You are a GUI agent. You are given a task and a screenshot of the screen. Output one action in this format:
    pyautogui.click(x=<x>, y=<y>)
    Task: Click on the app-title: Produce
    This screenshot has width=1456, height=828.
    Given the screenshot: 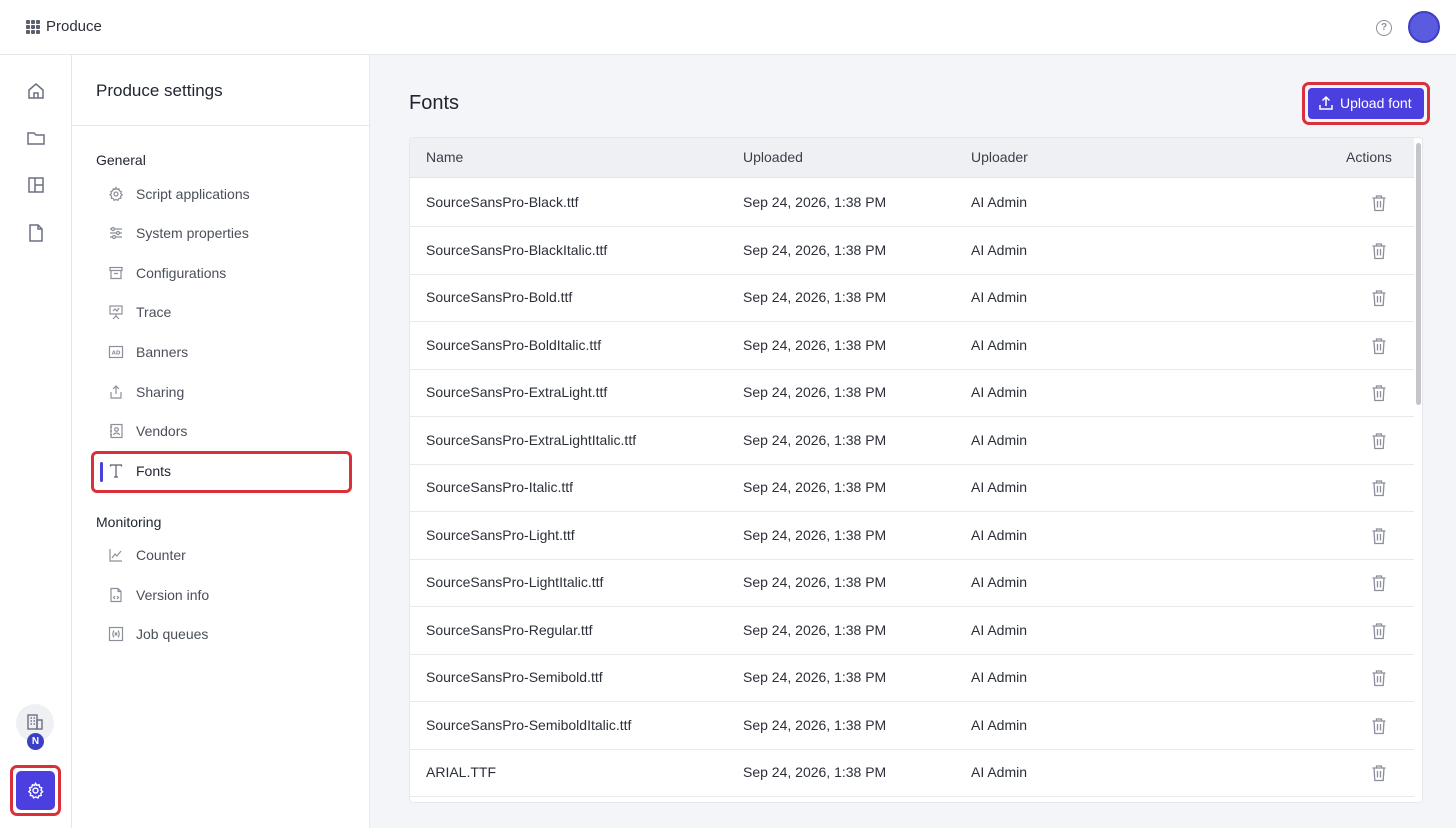 What is the action you would take?
    pyautogui.click(x=74, y=26)
    